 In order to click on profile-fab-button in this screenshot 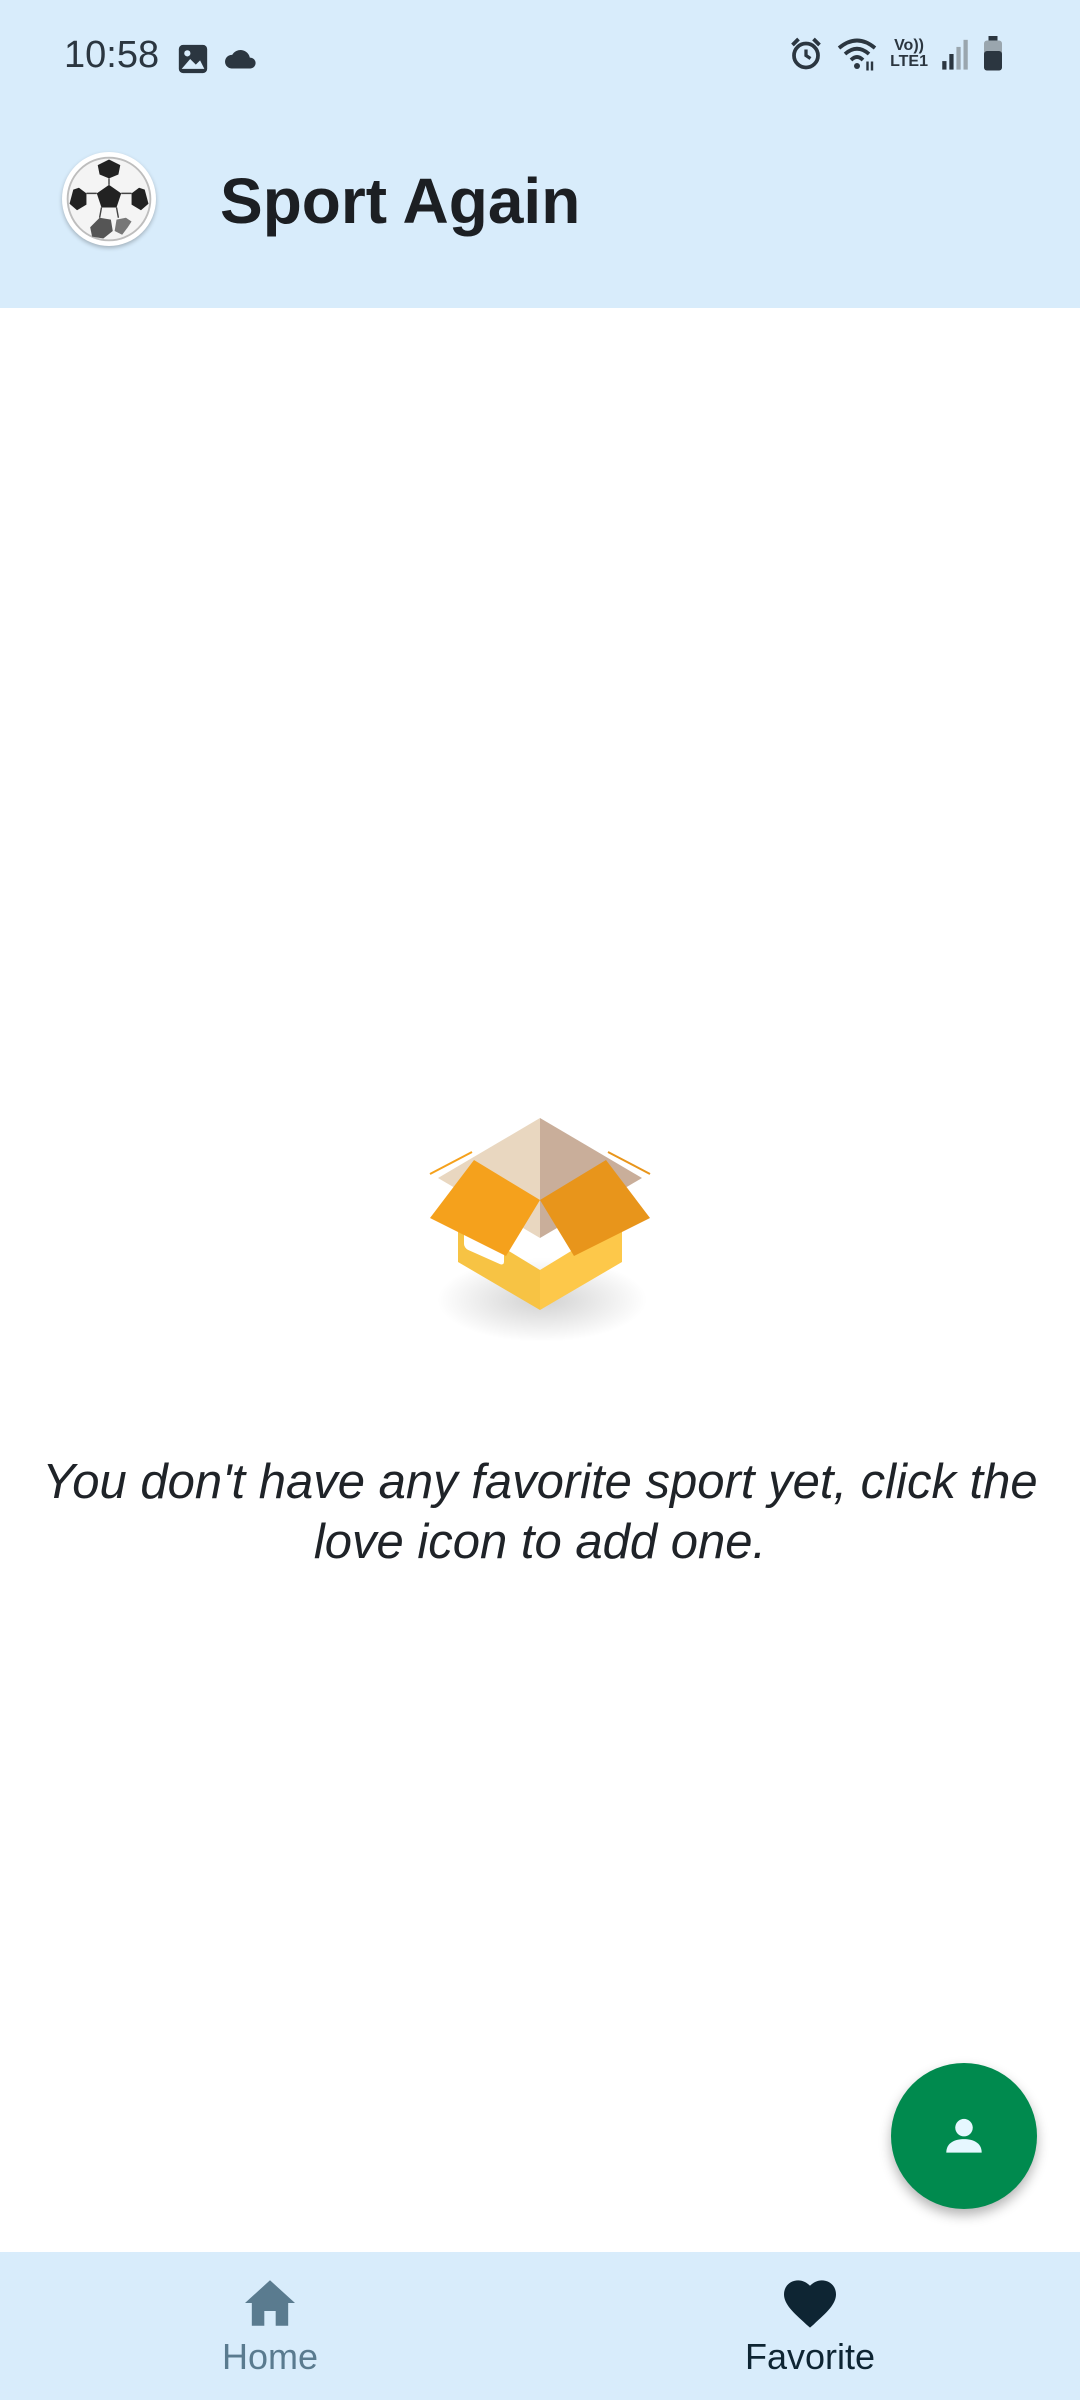, I will do `click(964, 2136)`.